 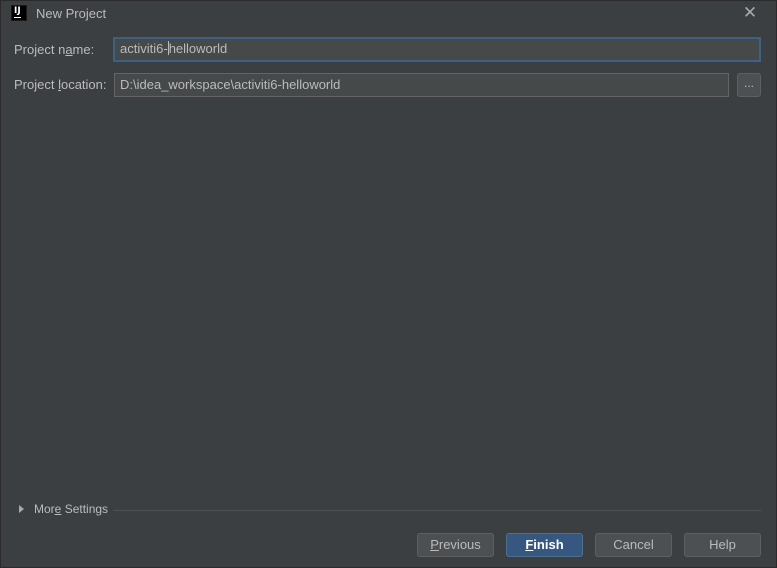 What do you see at coordinates (60, 84) in the screenshot?
I see `project-location-label: Project location:` at bounding box center [60, 84].